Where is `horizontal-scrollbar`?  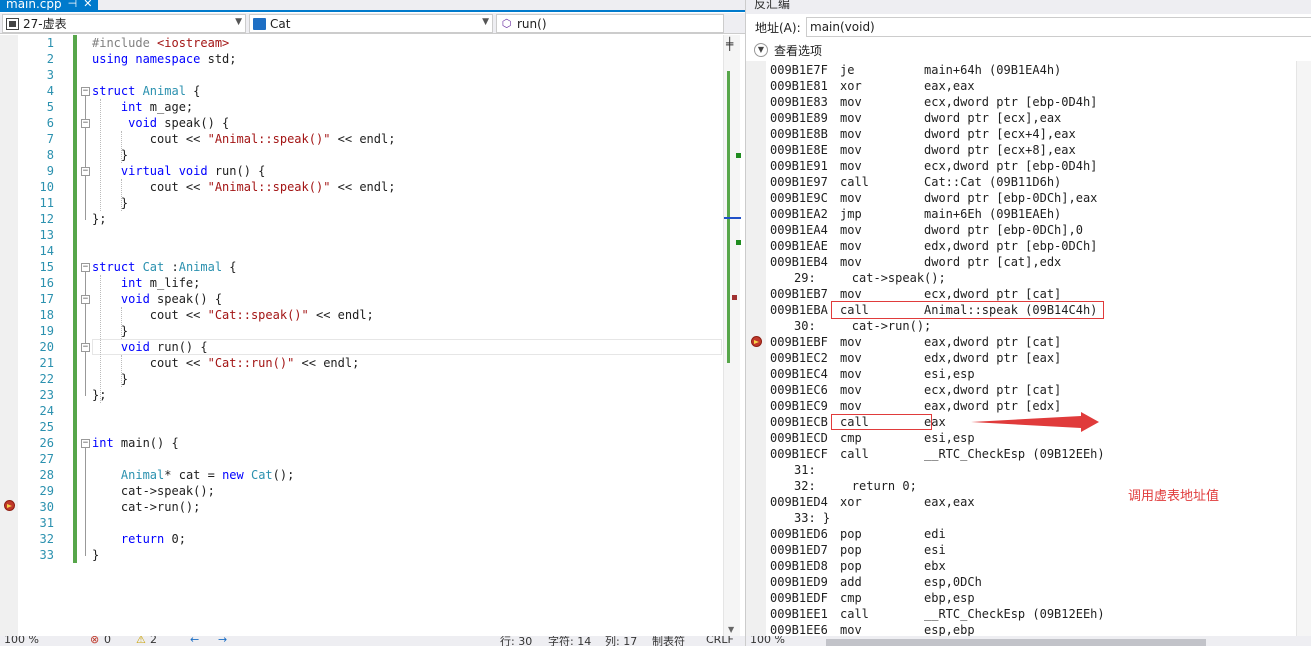 horizontal-scrollbar is located at coordinates (1016, 642).